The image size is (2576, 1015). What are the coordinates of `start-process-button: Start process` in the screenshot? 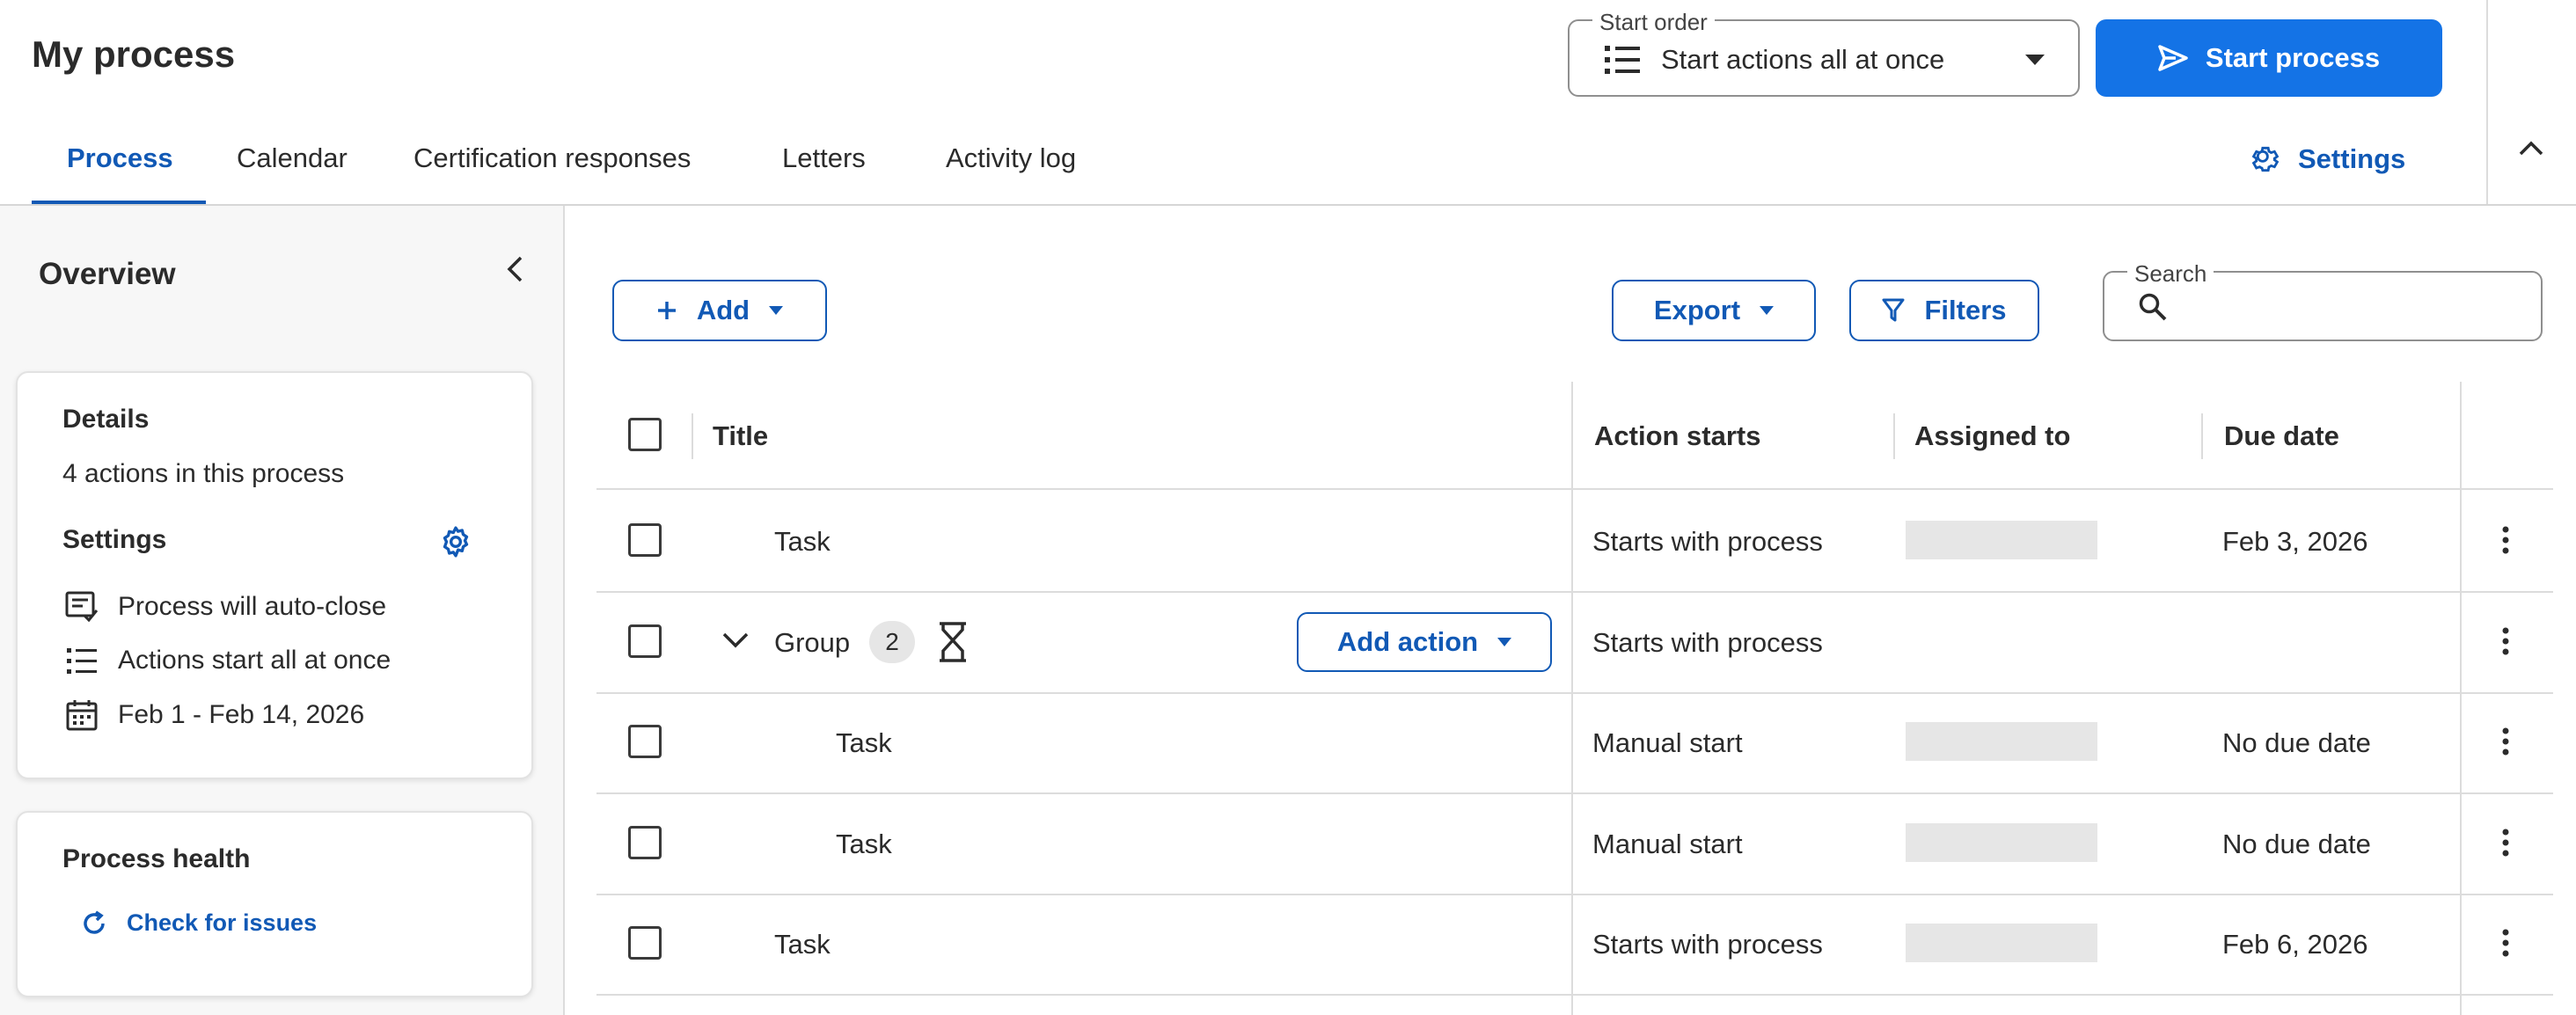 It's located at (2269, 58).